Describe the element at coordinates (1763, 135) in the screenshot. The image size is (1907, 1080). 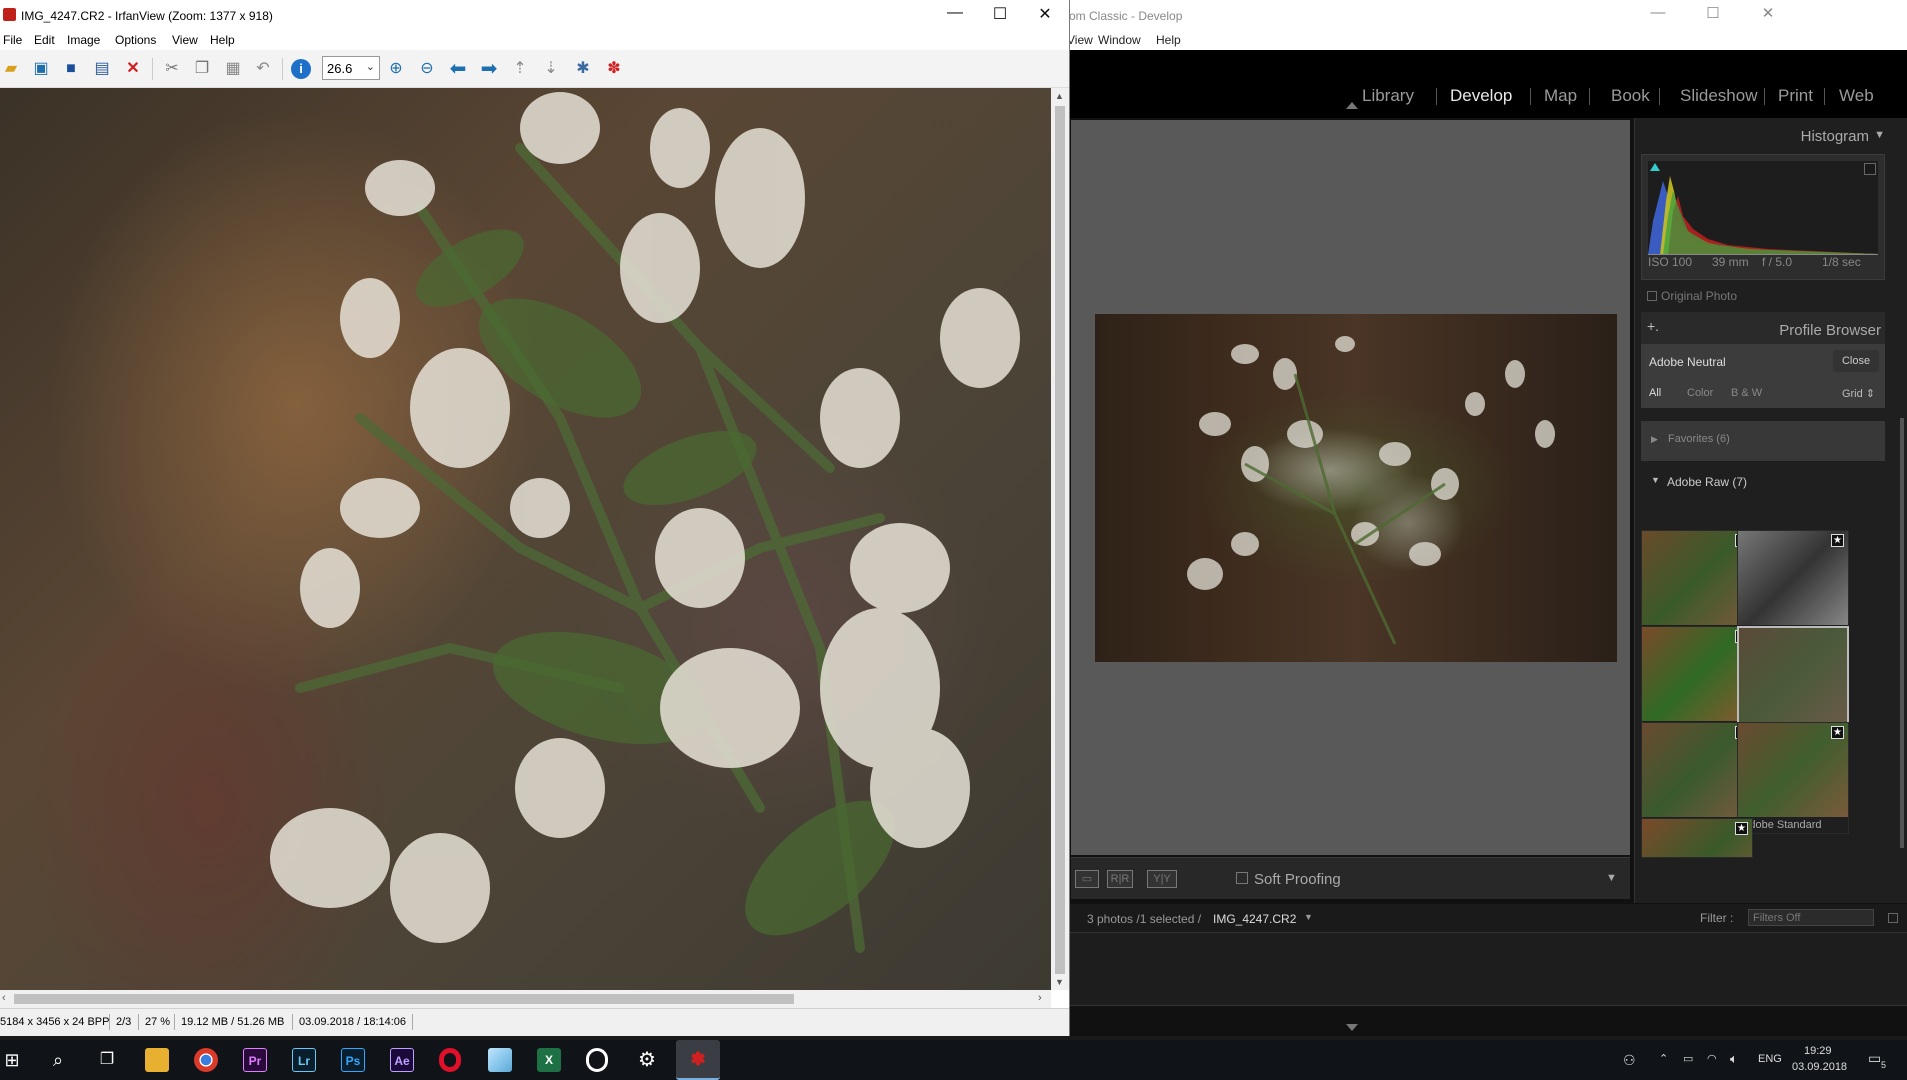
I see `histogram-header: Histogram ▼` at that location.